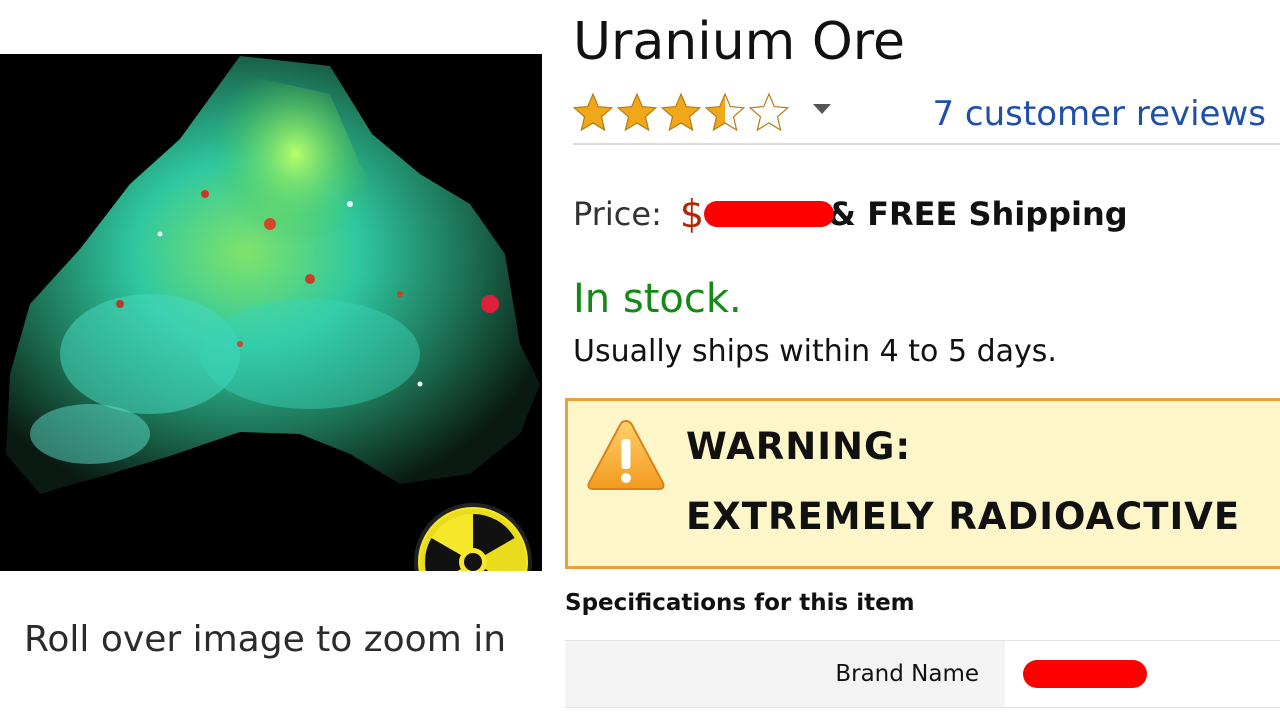  Describe the element at coordinates (922, 483) in the screenshot. I see `warning-box: WARNING: EXTREMELY RADIOACTIVE` at that location.